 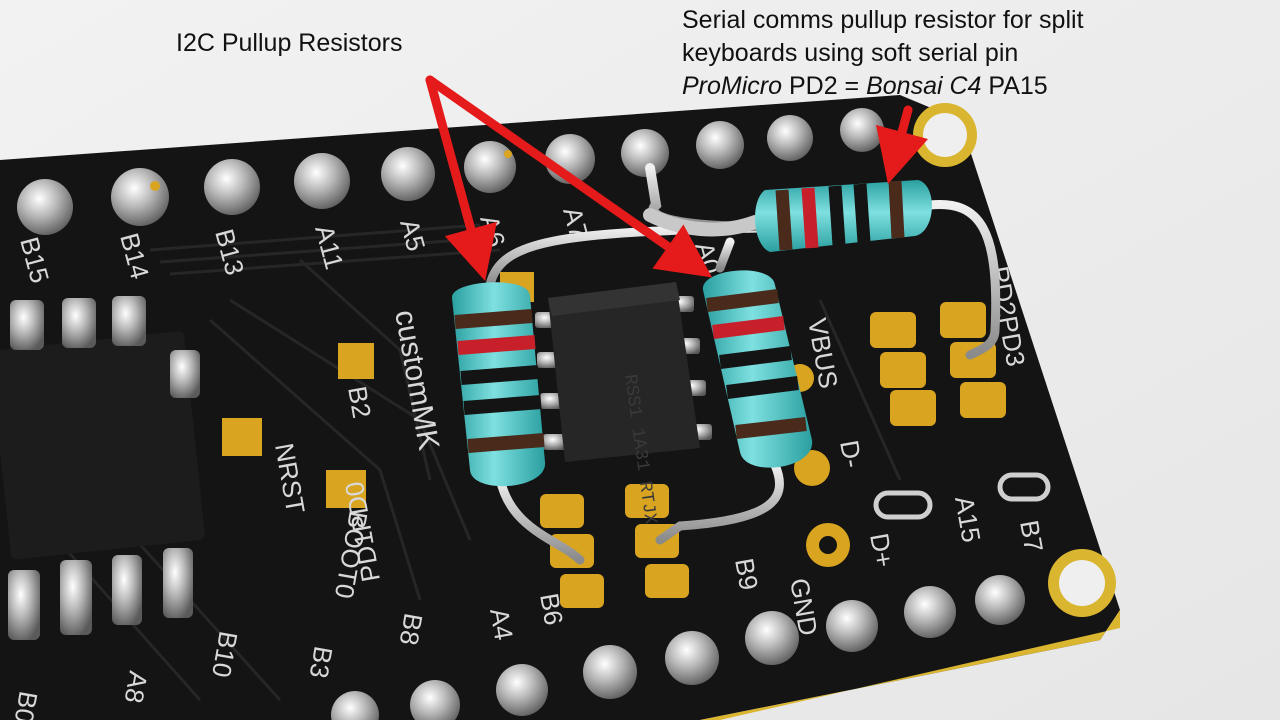 What do you see at coordinates (881, 550) in the screenshot?
I see `svg-text: D+` at bounding box center [881, 550].